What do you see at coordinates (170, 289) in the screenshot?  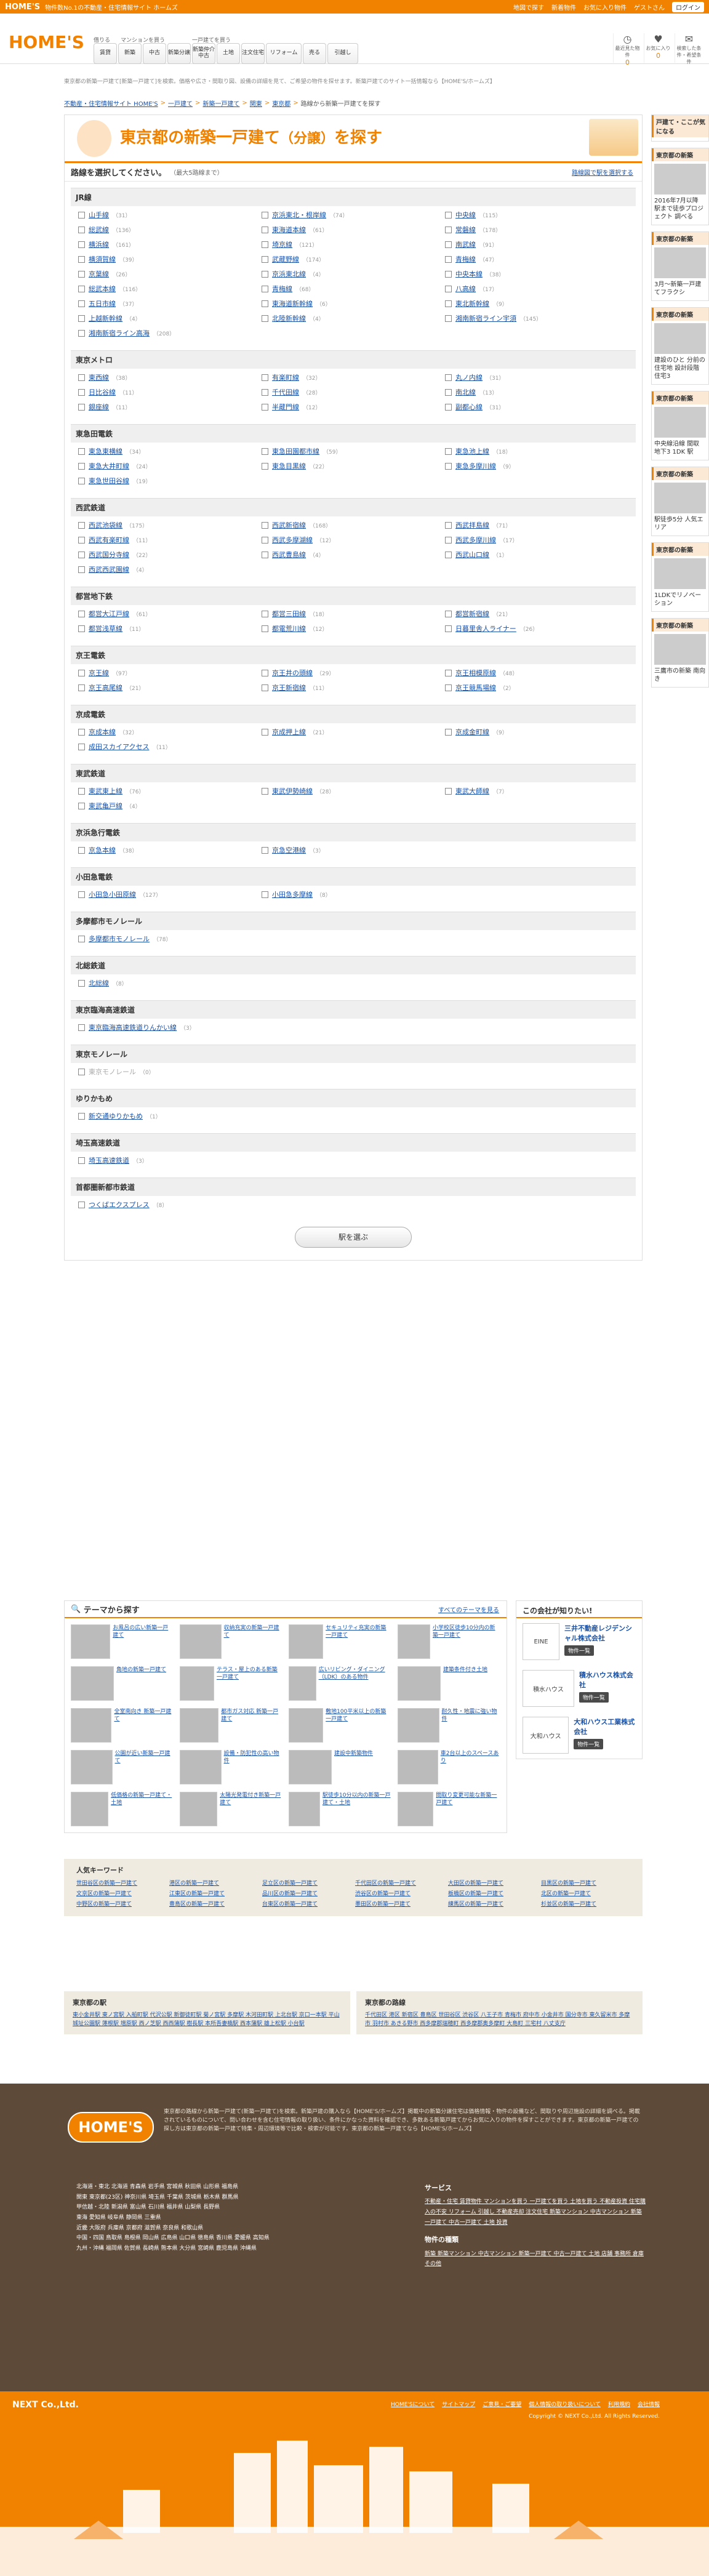 I see `line-option: 総武本線 （116）` at bounding box center [170, 289].